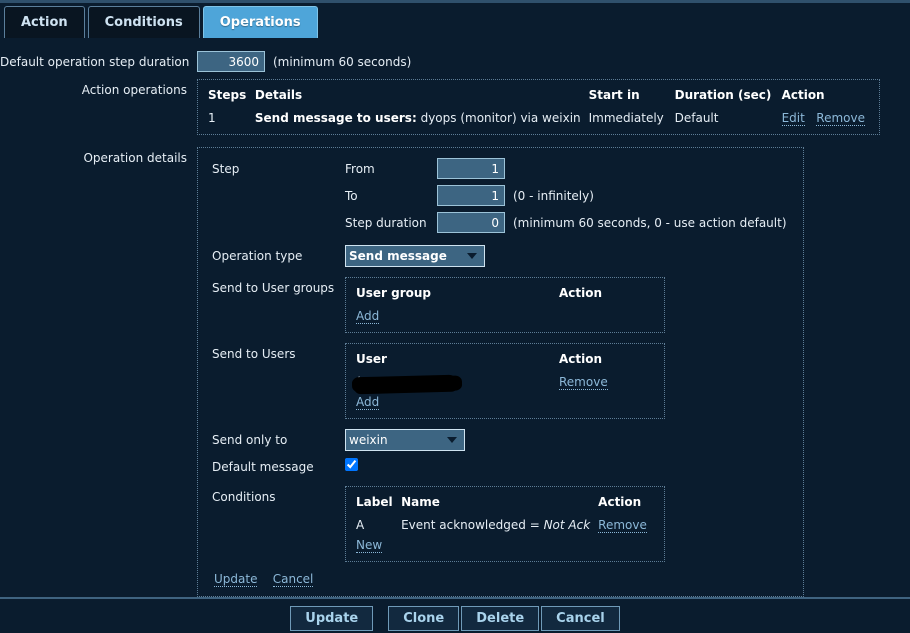  I want to click on step-to-hint: (0 - infinitely), so click(553, 195).